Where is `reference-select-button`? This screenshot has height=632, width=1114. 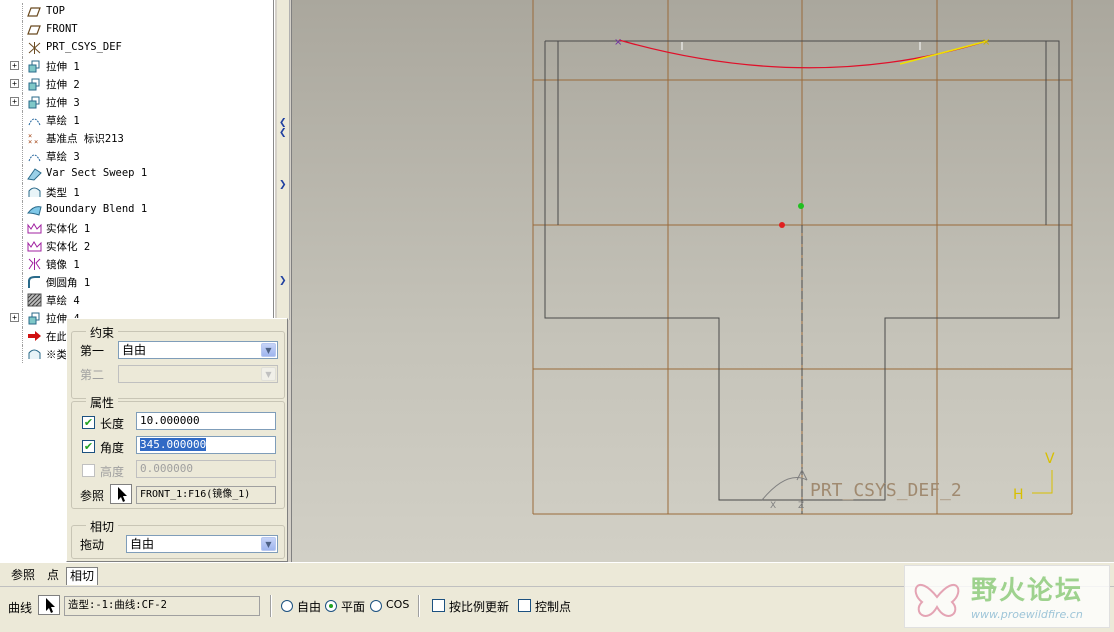 reference-select-button is located at coordinates (121, 494).